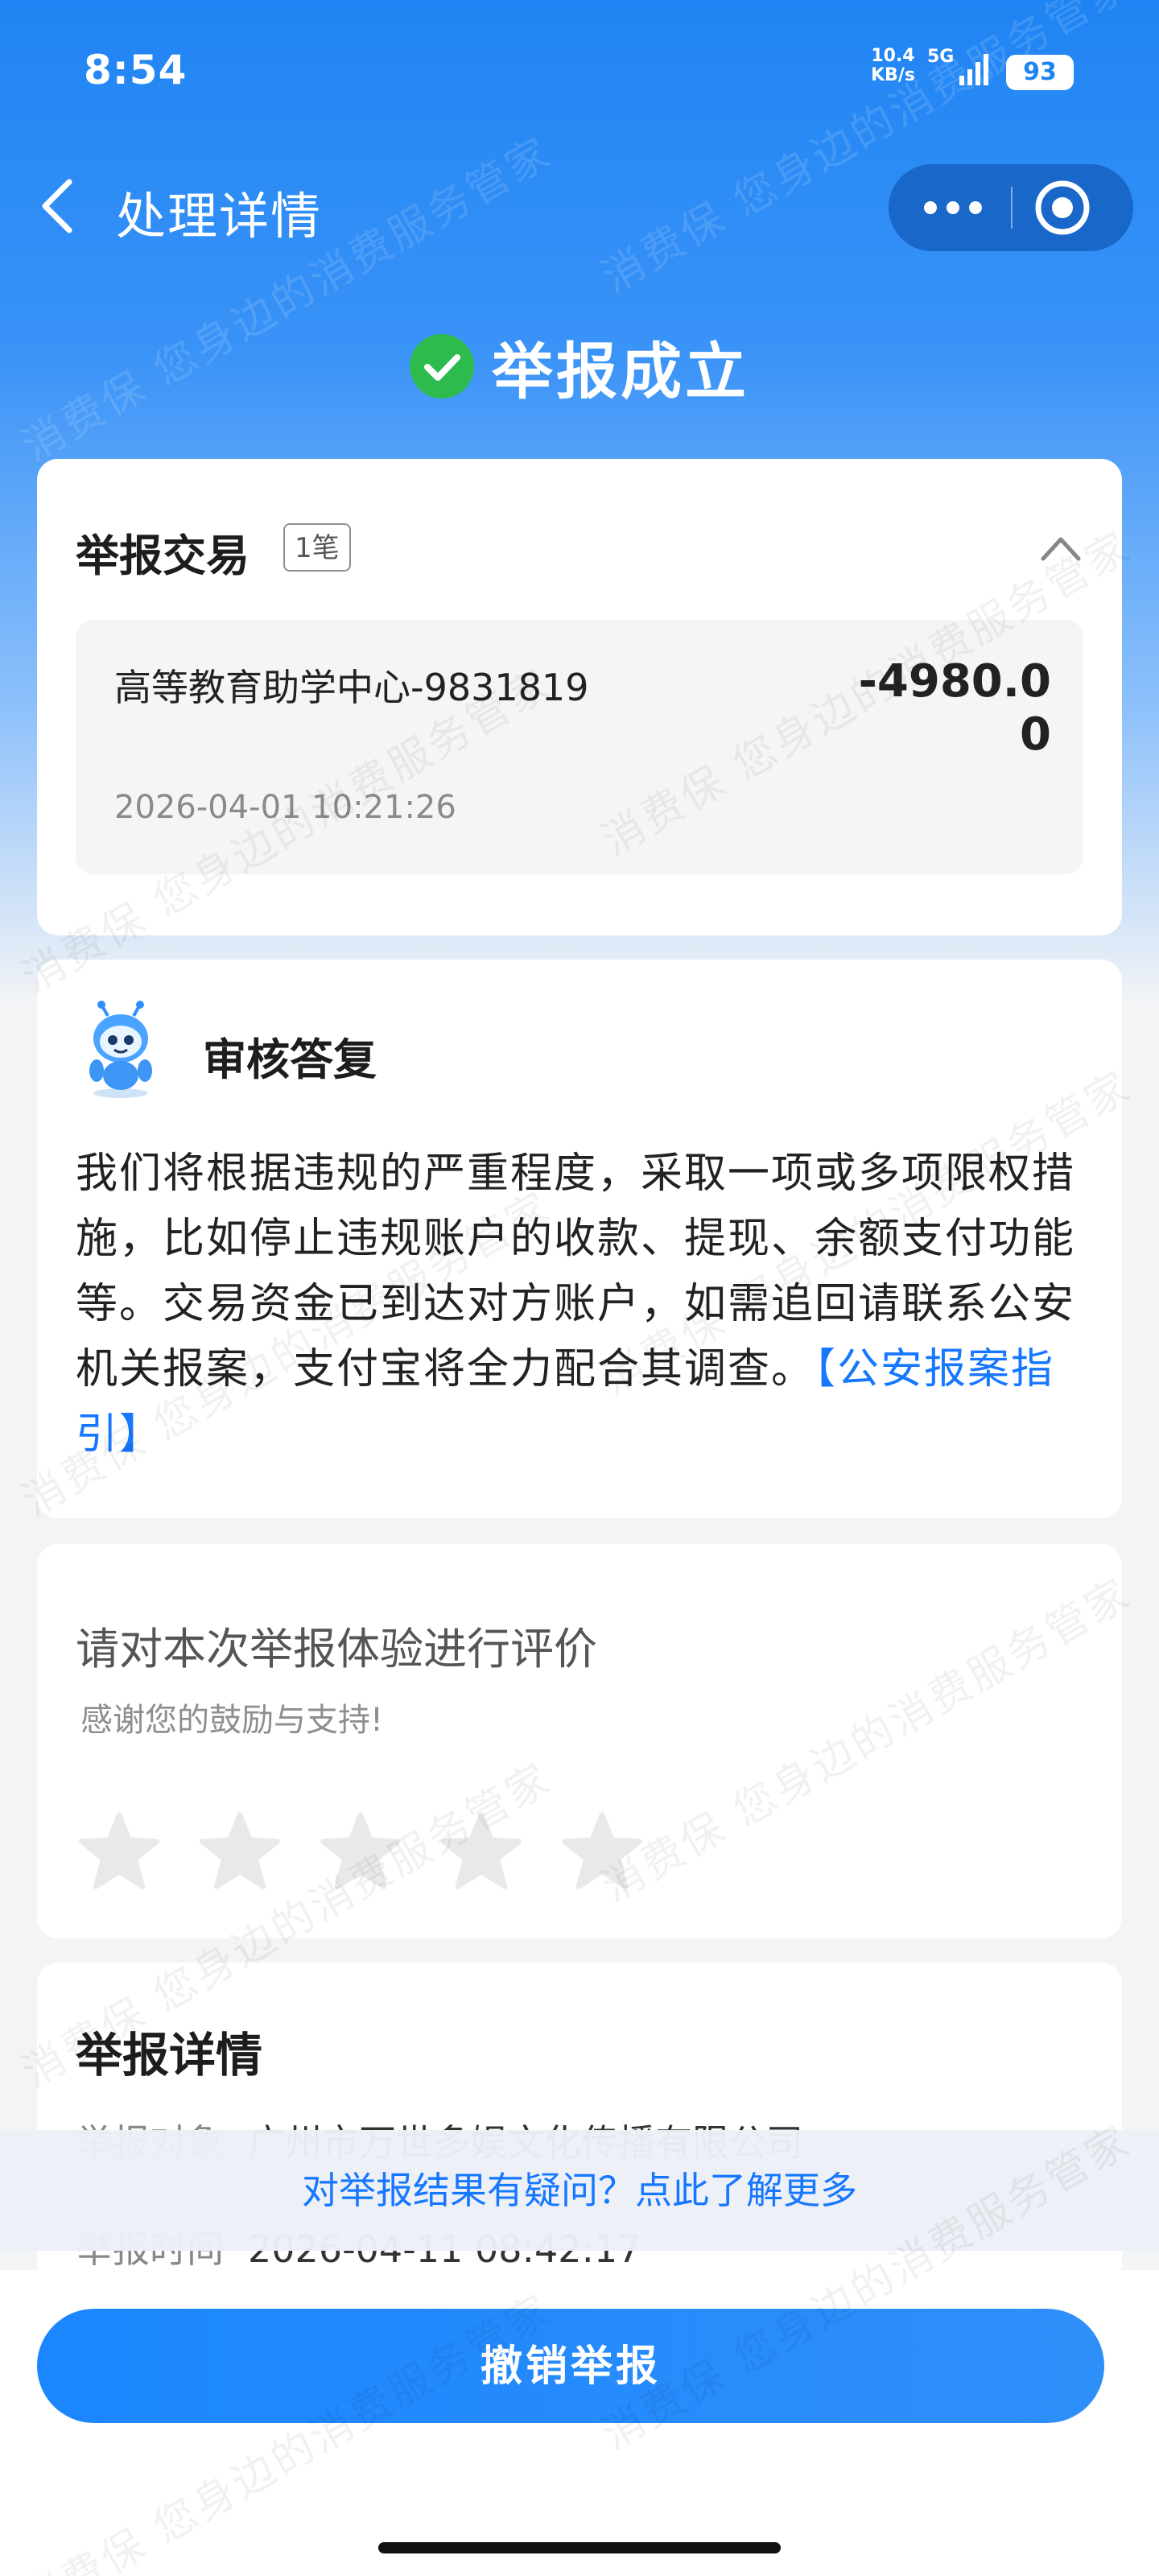 The width and height of the screenshot is (1159, 2576). I want to click on reply-title: 审核答复, so click(290, 1059).